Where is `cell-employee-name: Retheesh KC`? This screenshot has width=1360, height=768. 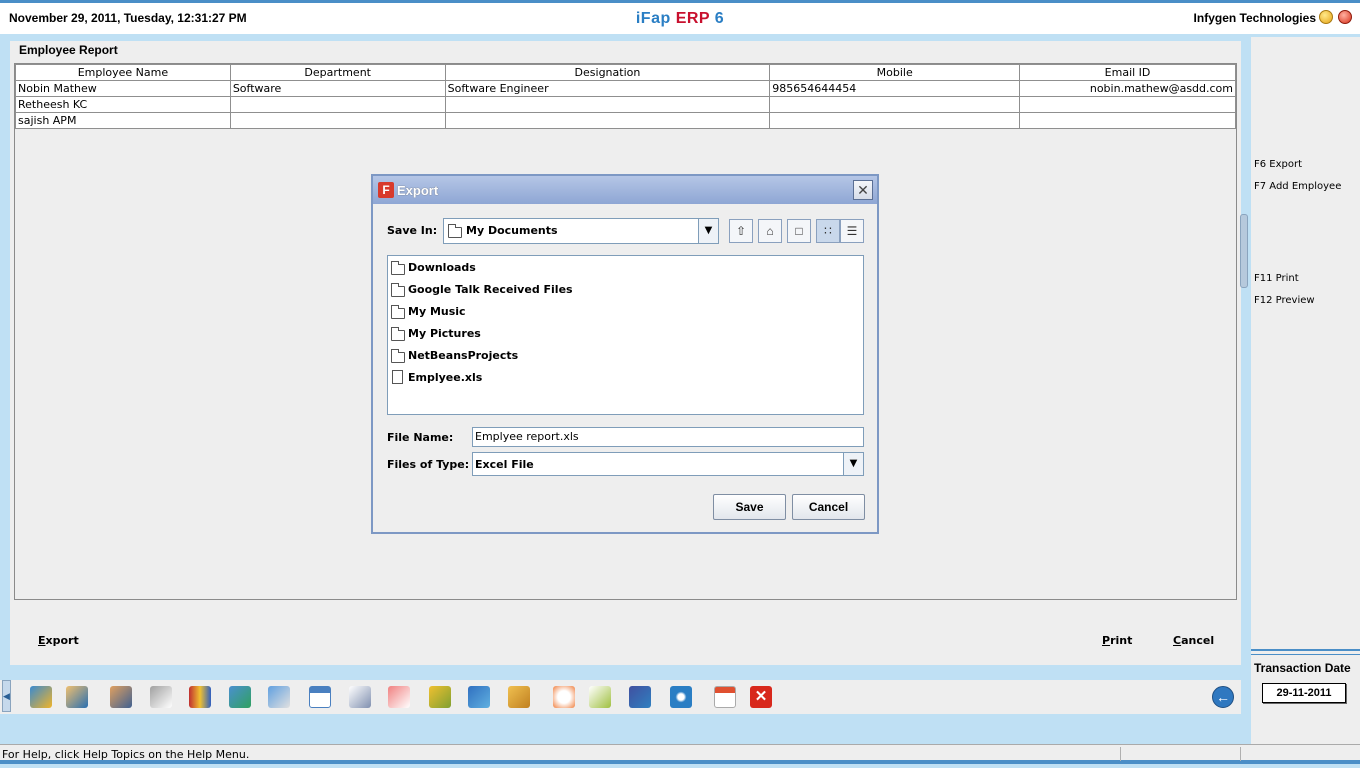 cell-employee-name: Retheesh KC is located at coordinates (123, 104).